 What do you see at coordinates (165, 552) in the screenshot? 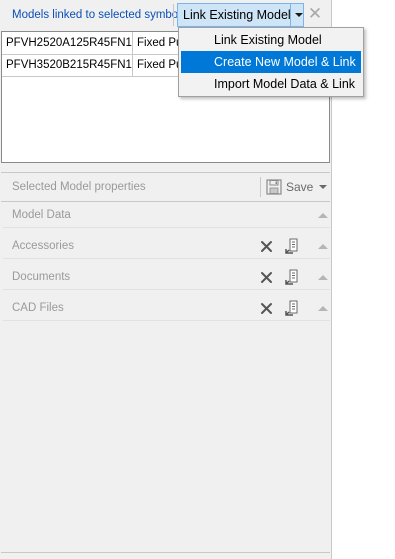
I see `panel-bottom-border` at bounding box center [165, 552].